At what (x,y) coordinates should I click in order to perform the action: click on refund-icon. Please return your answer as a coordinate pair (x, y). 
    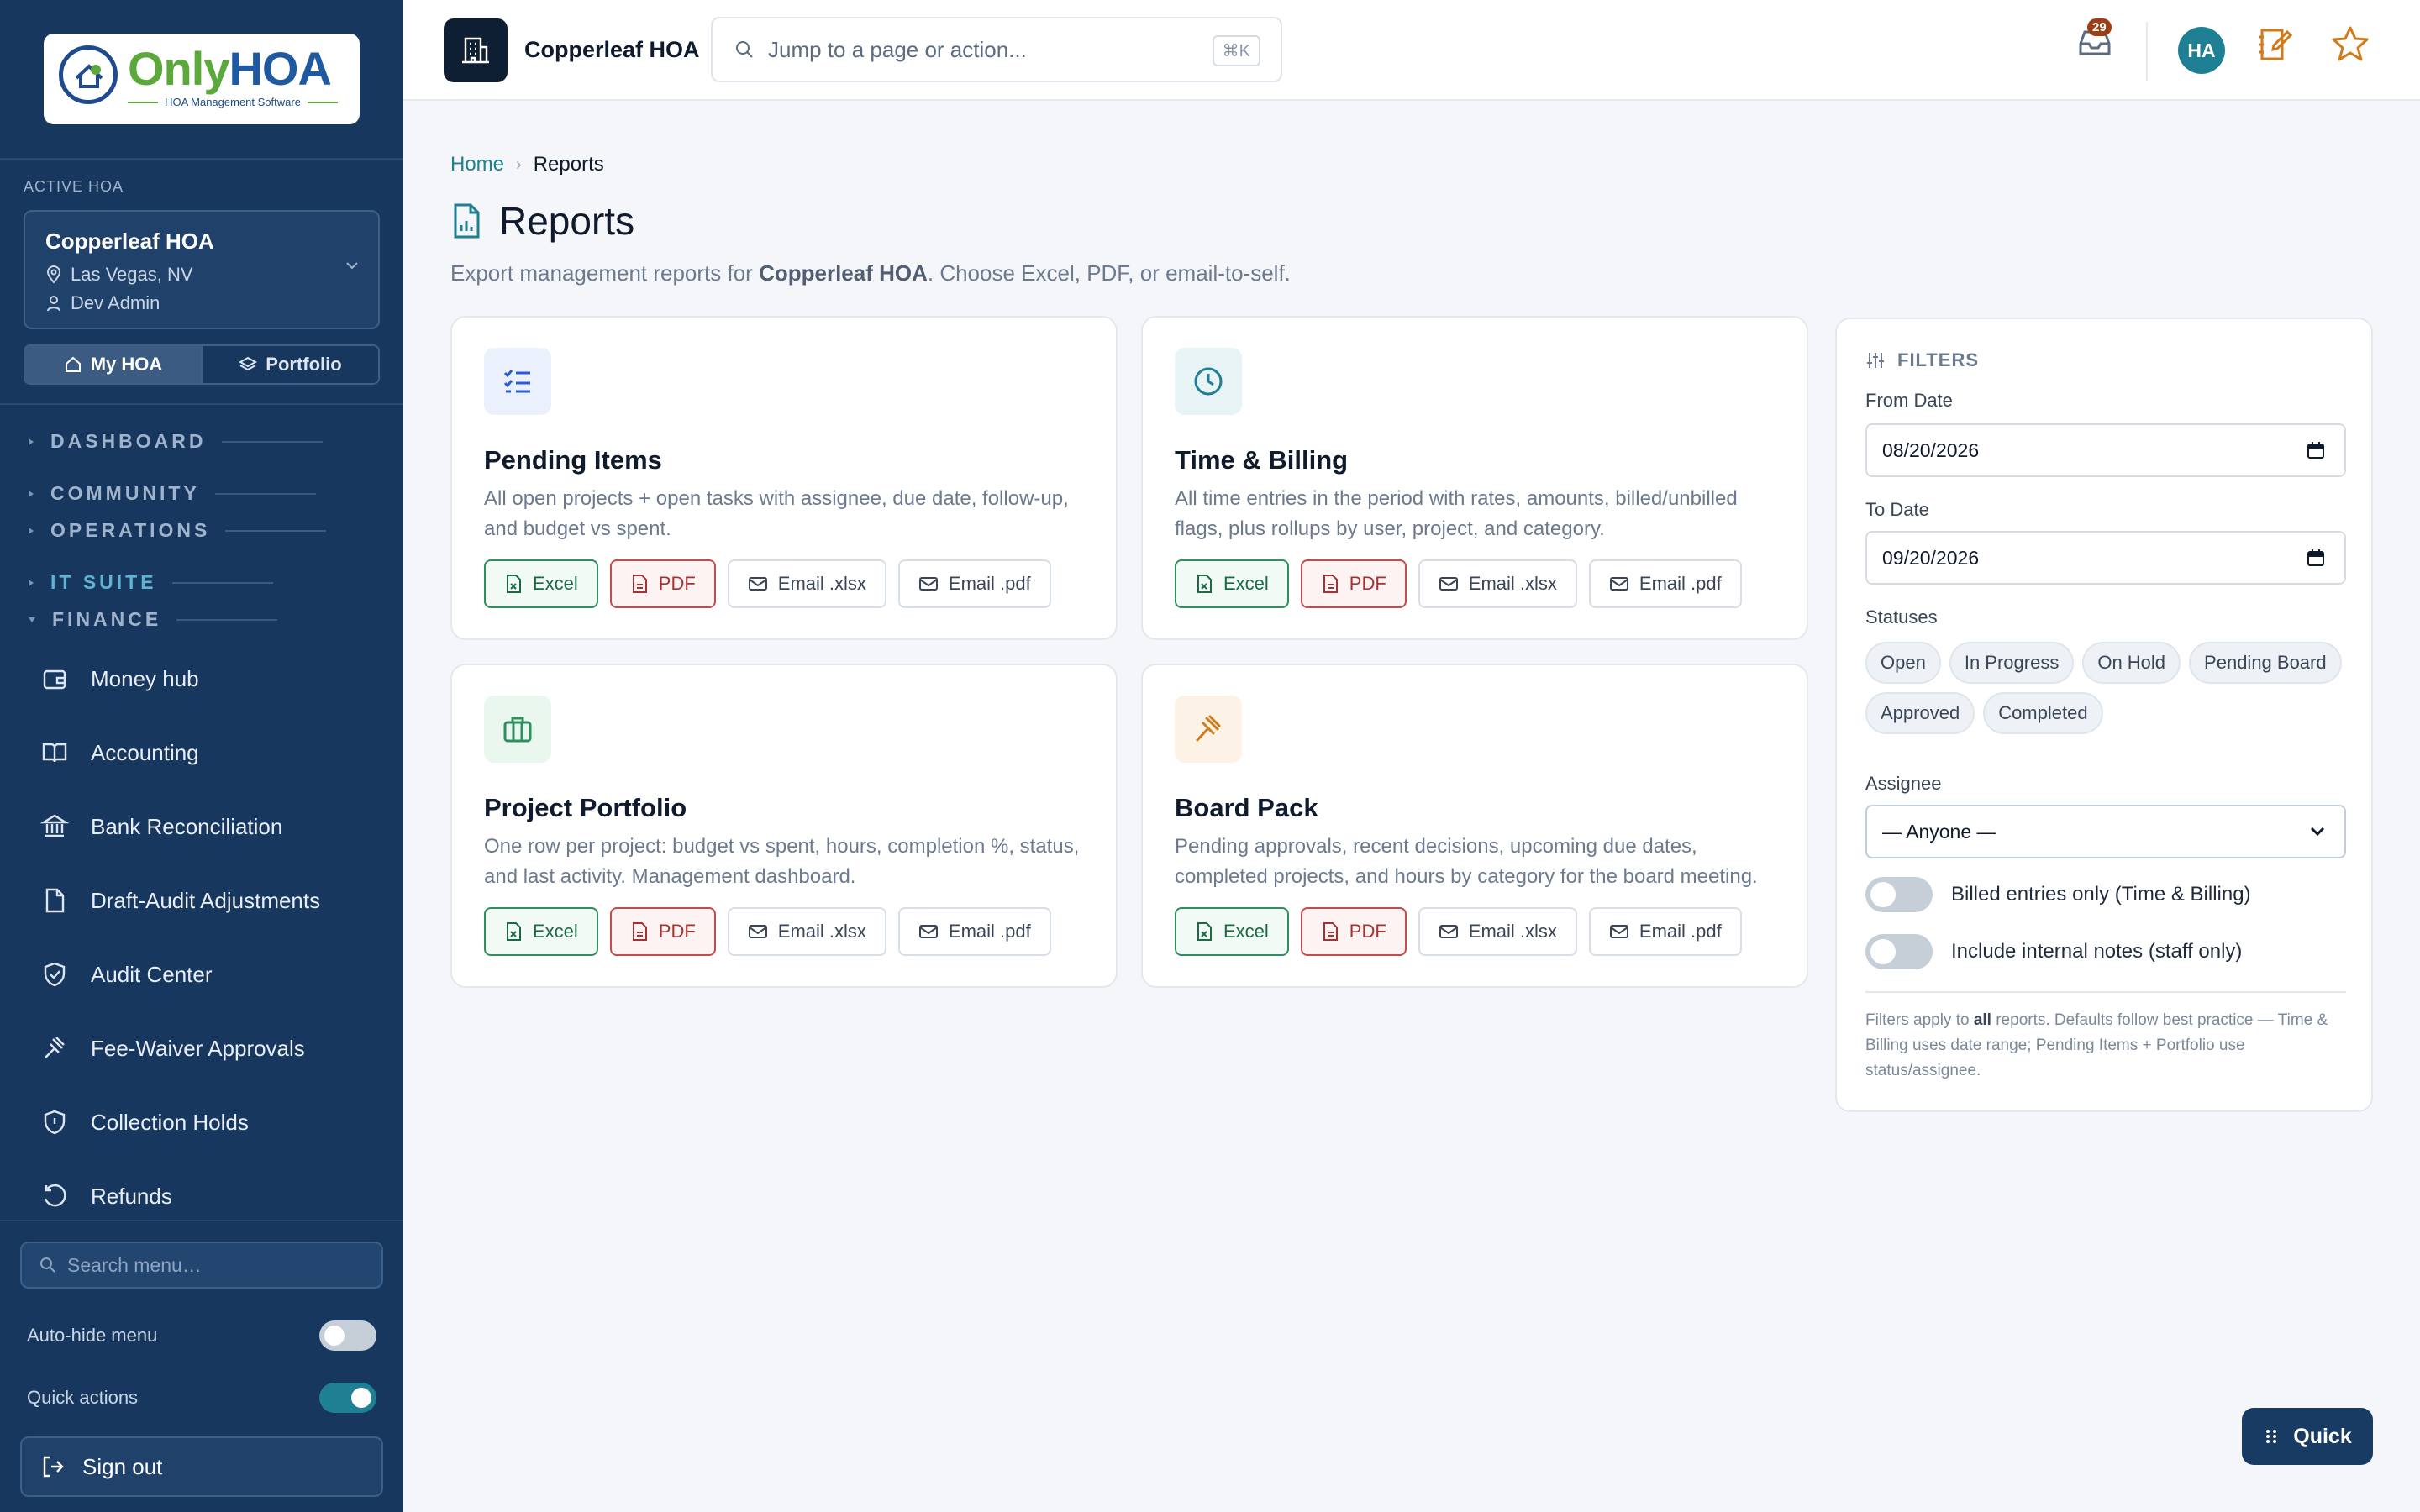
    Looking at the image, I should click on (55, 1195).